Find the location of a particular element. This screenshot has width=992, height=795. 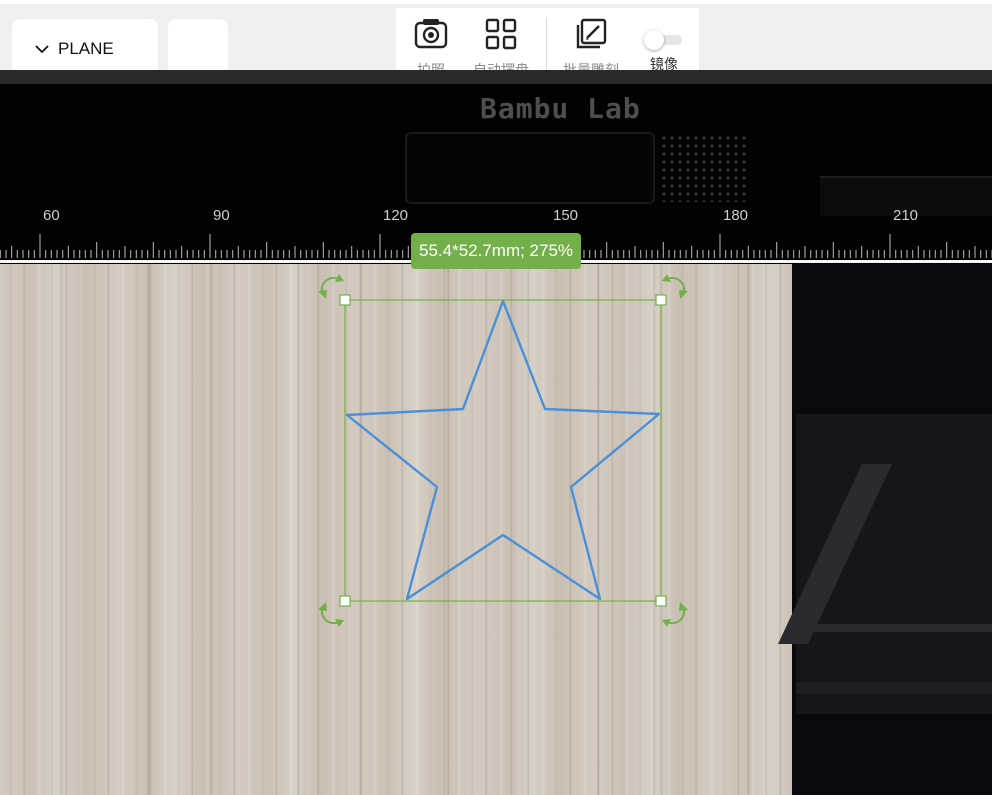

chevron-down-icon is located at coordinates (42, 49).